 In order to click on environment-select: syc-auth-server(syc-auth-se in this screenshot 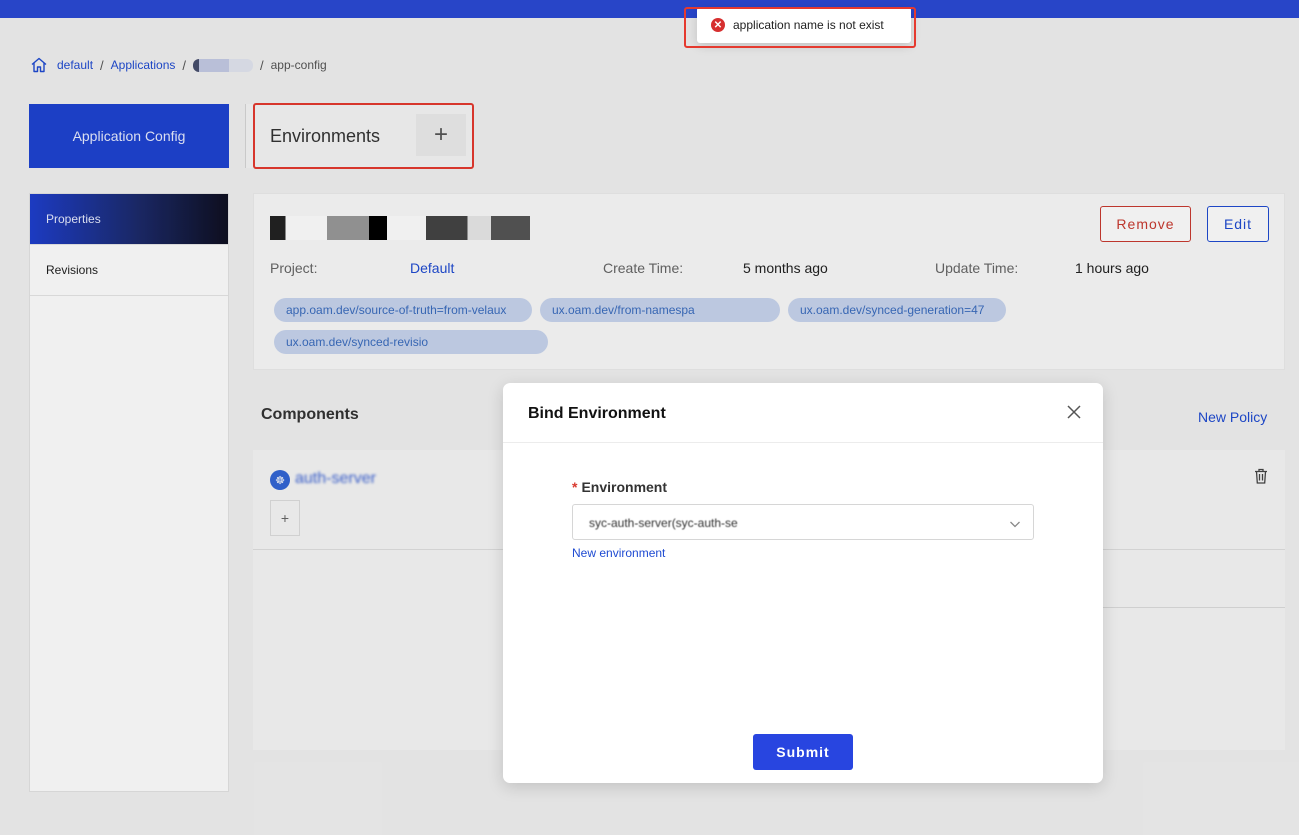, I will do `click(803, 522)`.